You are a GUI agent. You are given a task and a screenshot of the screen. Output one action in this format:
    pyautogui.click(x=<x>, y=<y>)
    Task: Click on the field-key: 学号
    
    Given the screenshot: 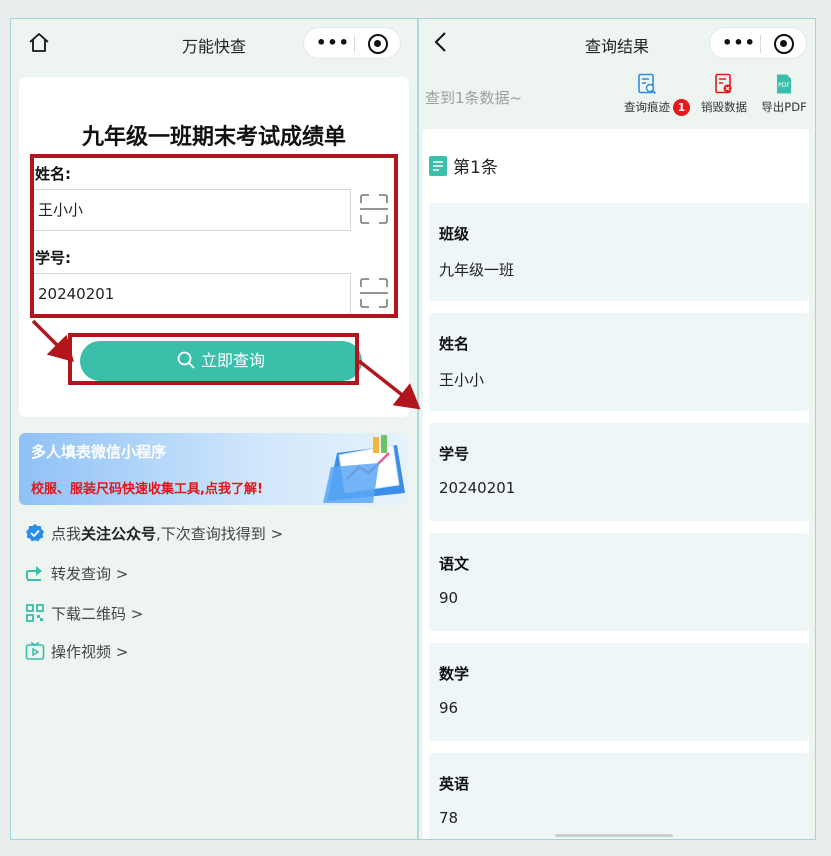 What is the action you would take?
    pyautogui.click(x=454, y=454)
    